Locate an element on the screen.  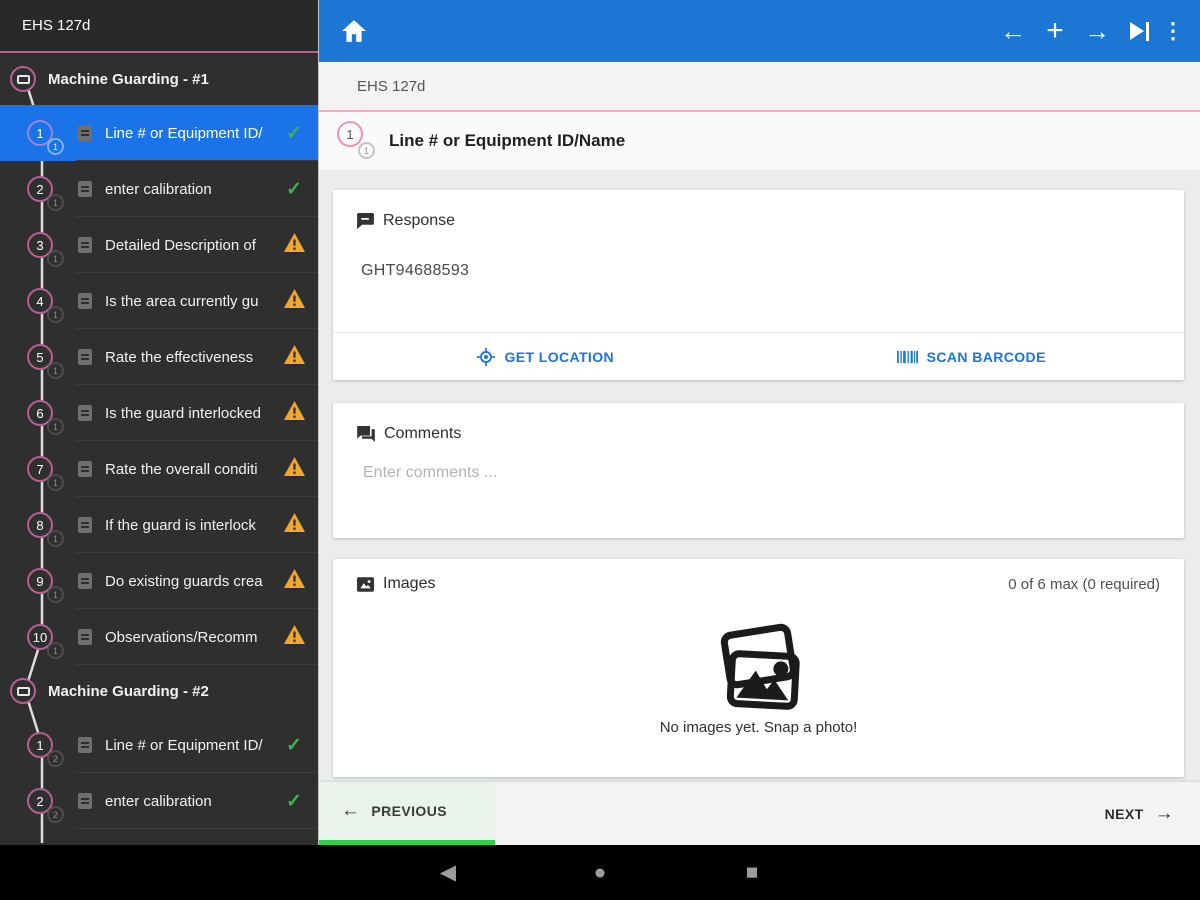
previous-button: ← PREVIOUS is located at coordinates (407, 813).